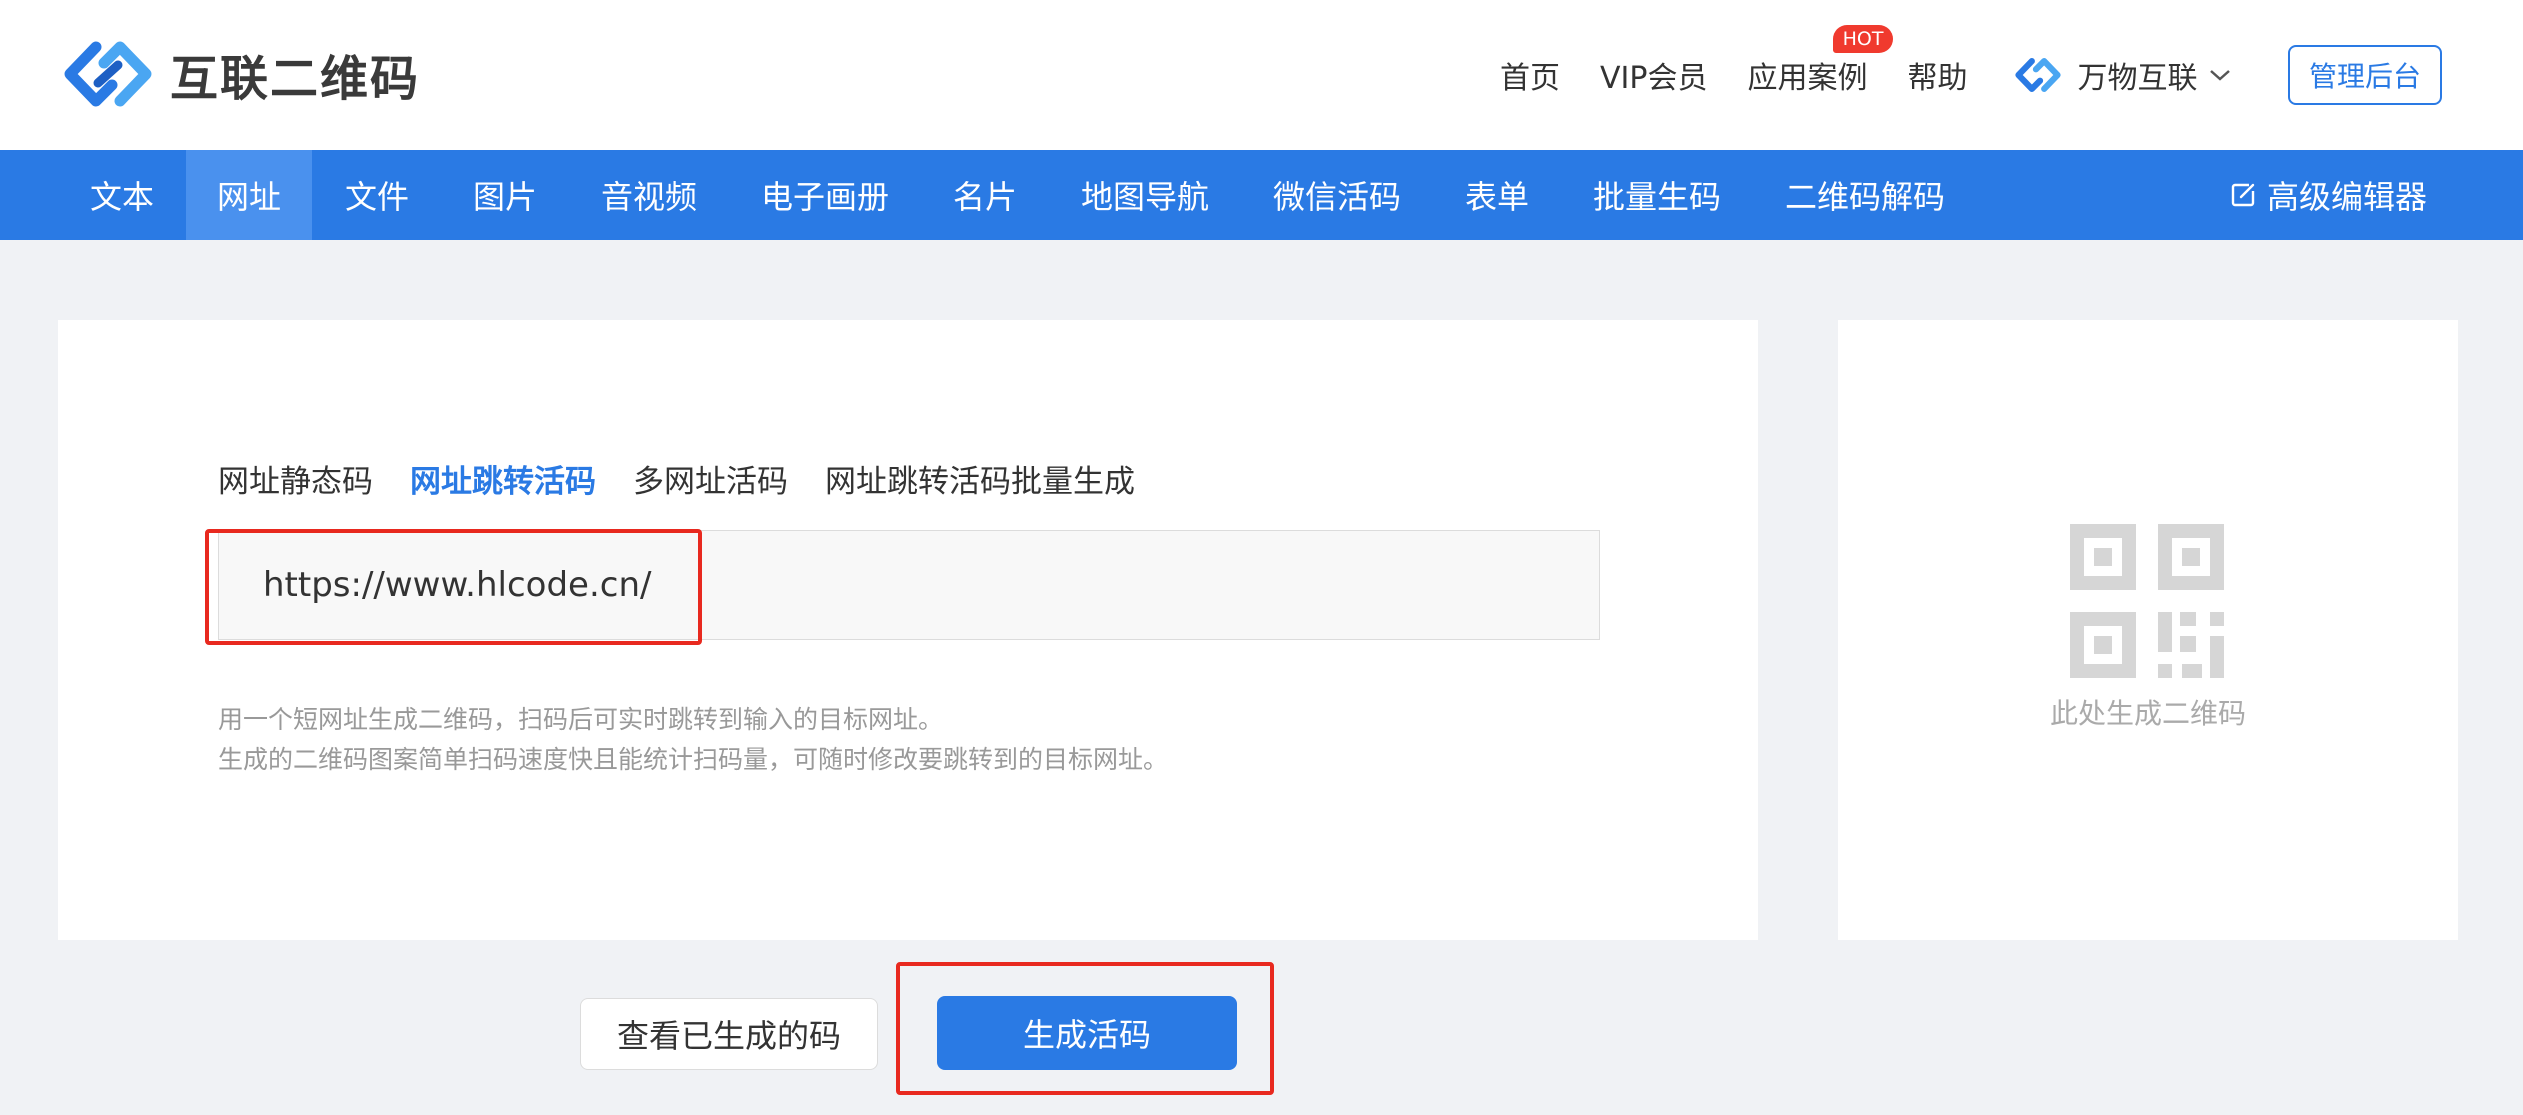 Image resolution: width=2523 pixels, height=1115 pixels. Describe the element at coordinates (1261, 75) in the screenshot. I see `site-header: 互联二维码 首页 VIP会员 应用案例 HOT 帮助 万物互联 管理后台` at that location.